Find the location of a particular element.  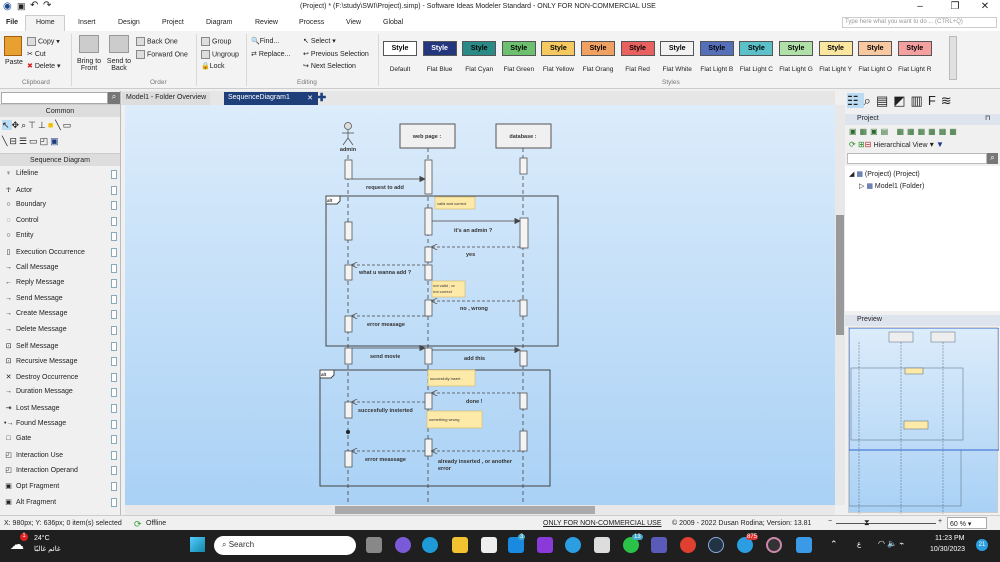

inspect-icon: ⌕ is located at coordinates (870, 100).